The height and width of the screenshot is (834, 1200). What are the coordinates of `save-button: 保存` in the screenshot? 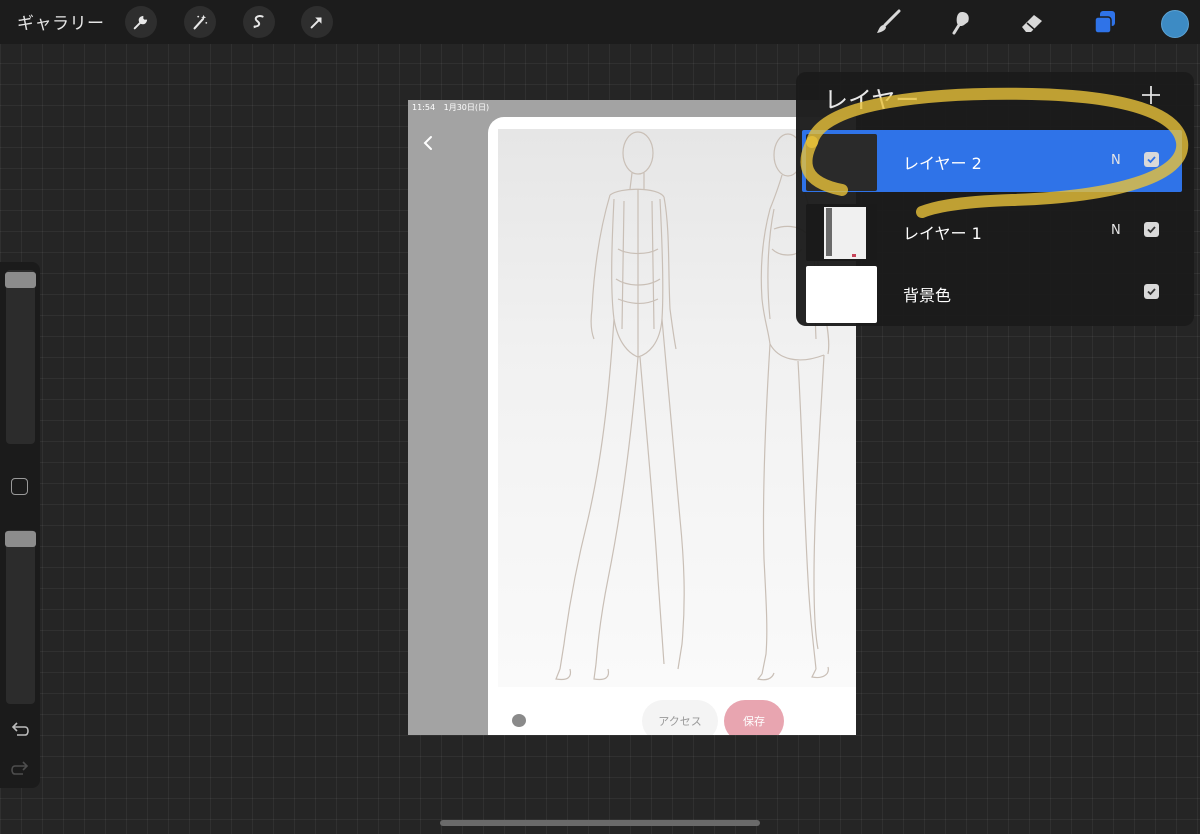 It's located at (754, 717).